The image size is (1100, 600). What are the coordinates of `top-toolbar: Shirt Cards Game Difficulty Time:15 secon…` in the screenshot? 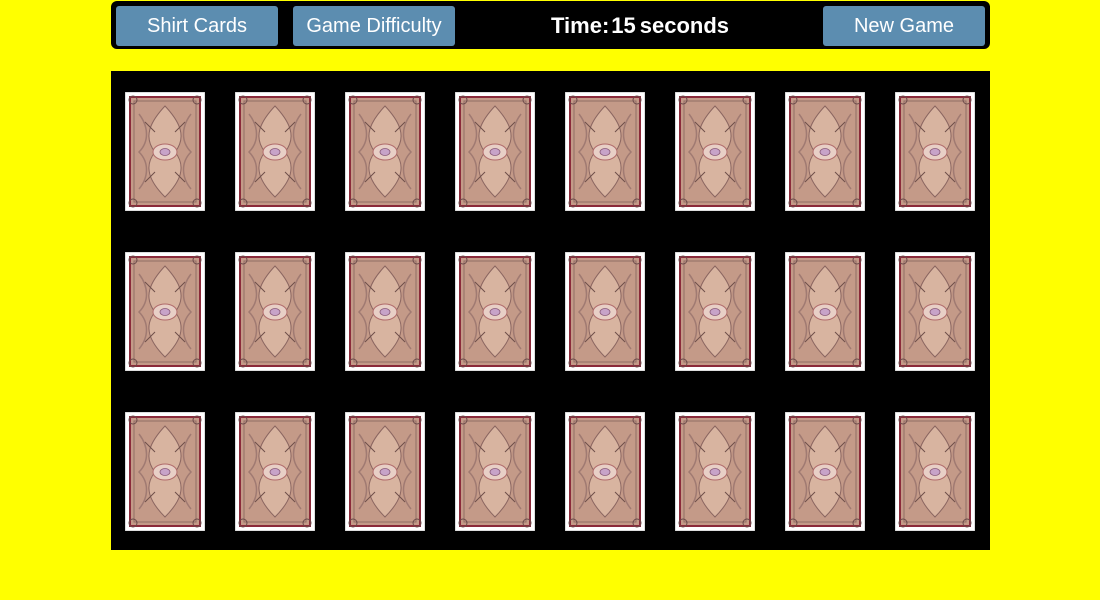 It's located at (550, 25).